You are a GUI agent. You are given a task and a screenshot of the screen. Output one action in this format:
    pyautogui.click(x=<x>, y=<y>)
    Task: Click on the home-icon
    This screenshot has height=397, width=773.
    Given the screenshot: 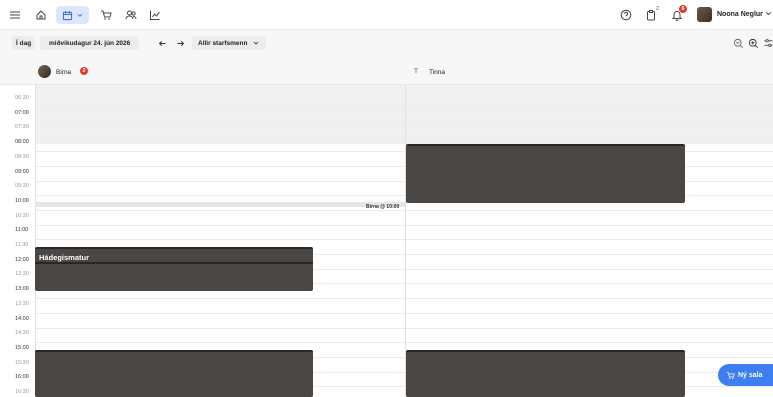 What is the action you would take?
    pyautogui.click(x=41, y=15)
    